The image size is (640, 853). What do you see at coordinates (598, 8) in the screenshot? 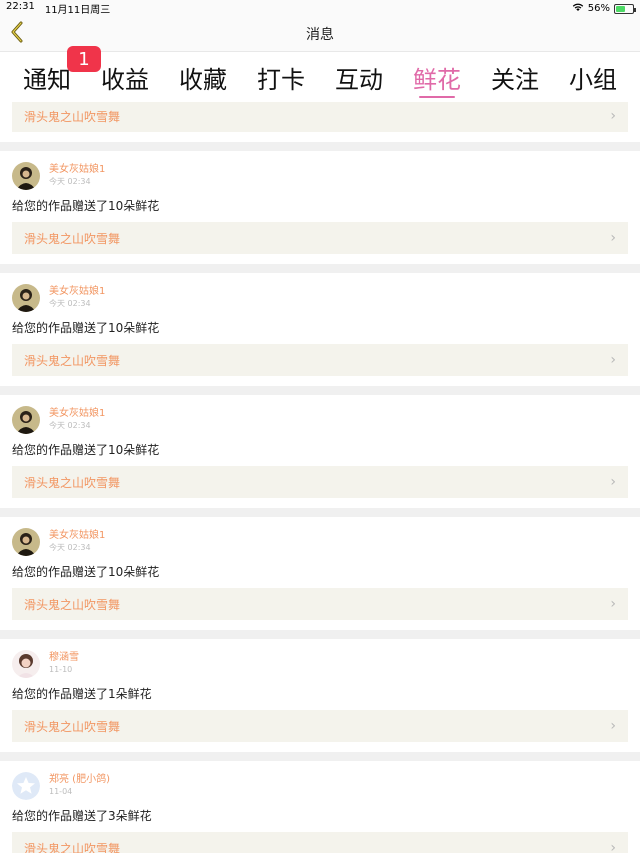
I see `battery-percent: 56%` at bounding box center [598, 8].